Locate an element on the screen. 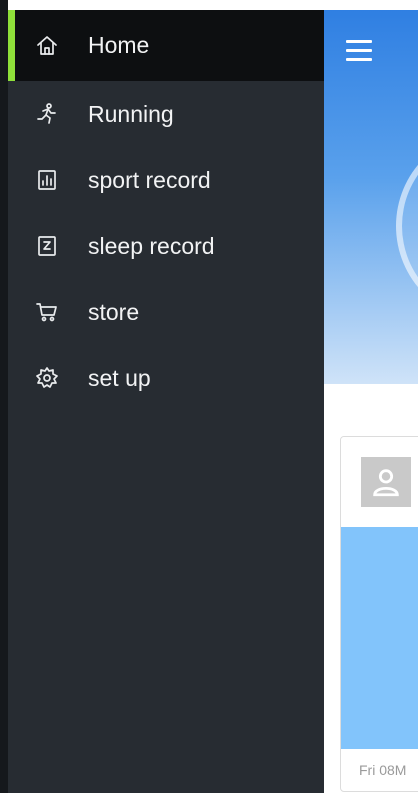 The image size is (418, 793). feed-card: Fri 08M is located at coordinates (379, 614).